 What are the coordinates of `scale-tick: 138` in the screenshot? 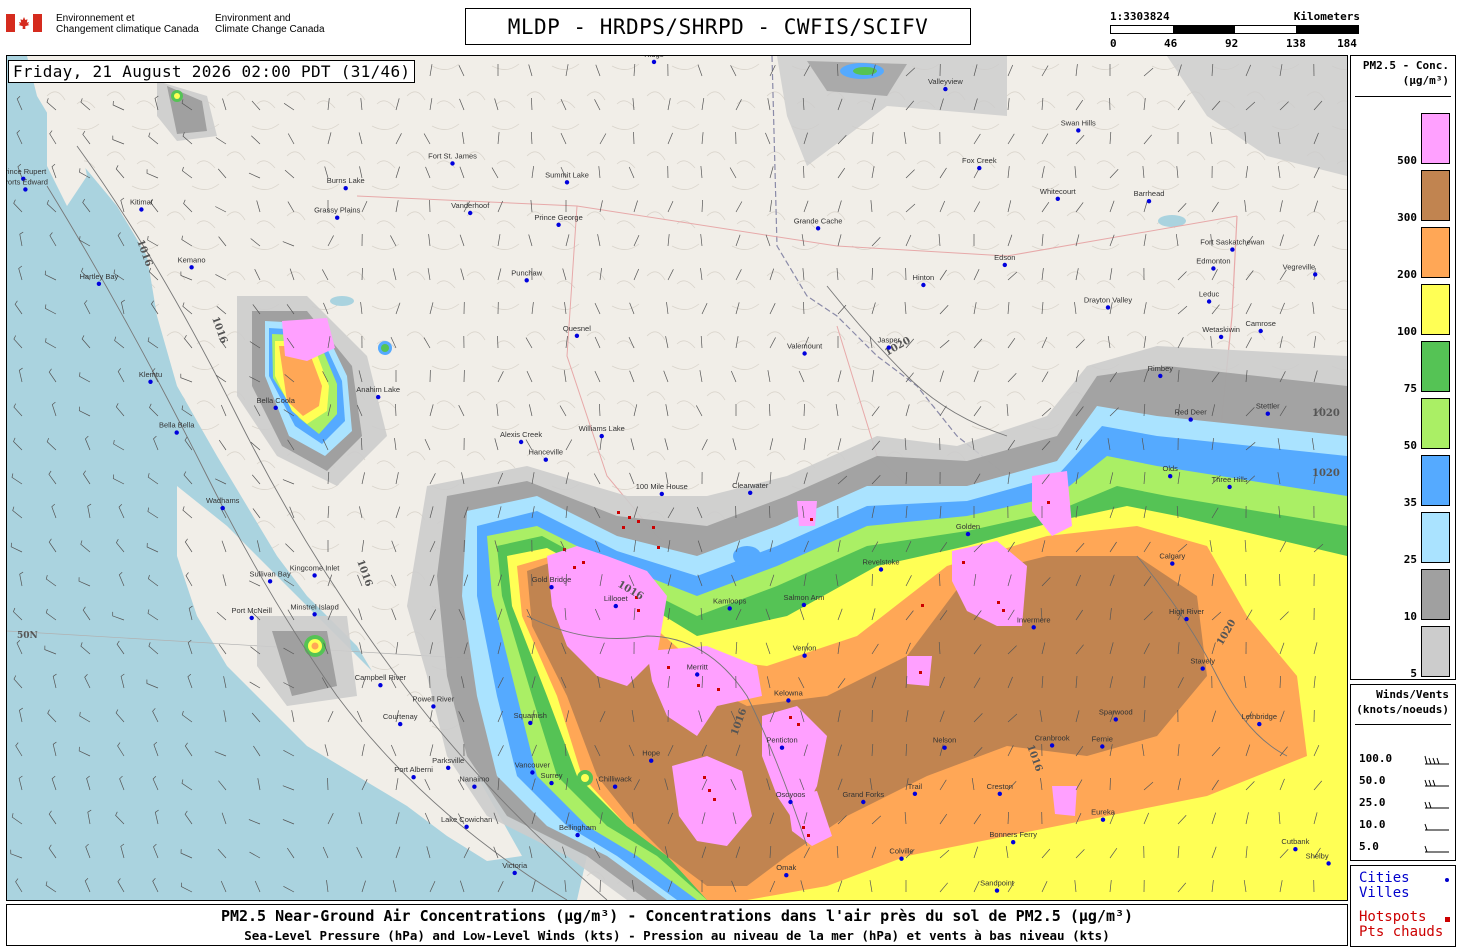 It's located at (1296, 43).